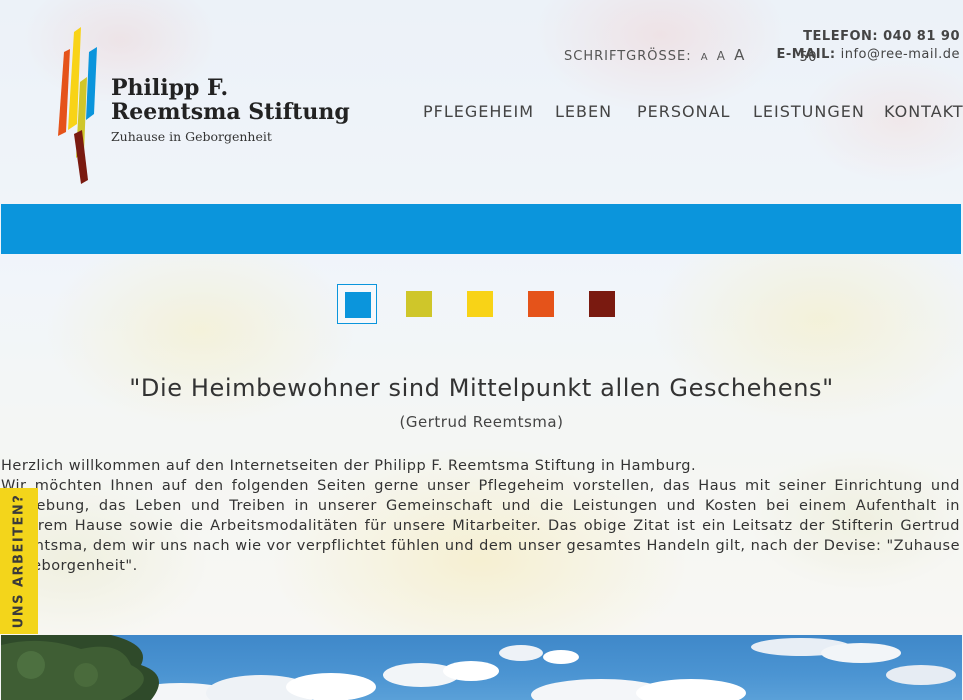 The width and height of the screenshot is (963, 700). I want to click on color-swatch-yellow, so click(480, 304).